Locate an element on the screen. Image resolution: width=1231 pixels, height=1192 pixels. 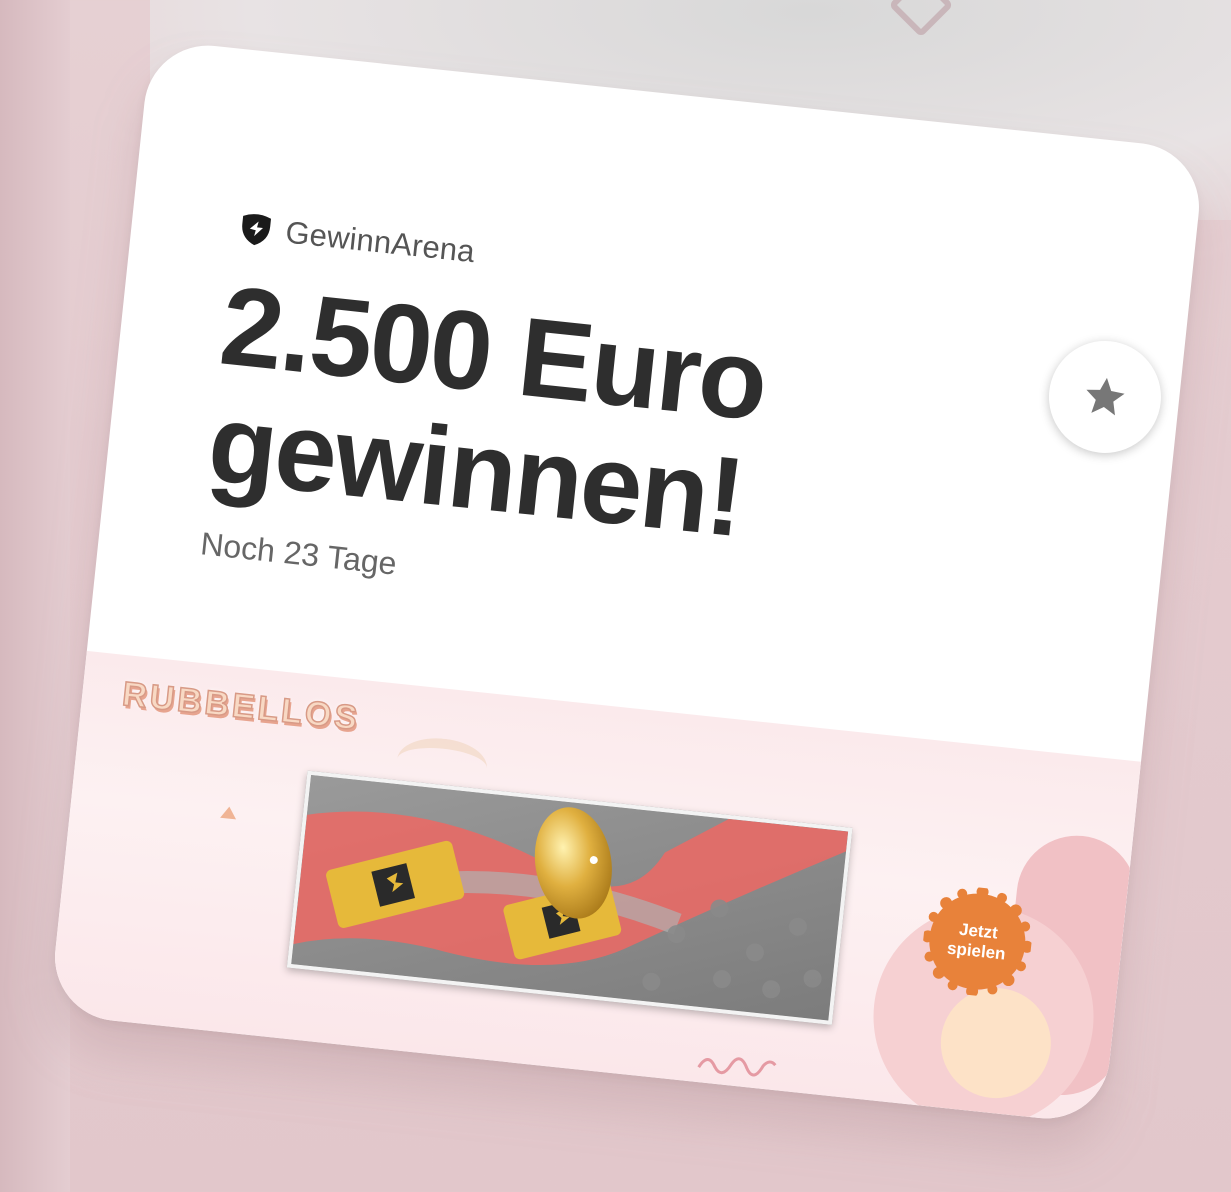
gewinnarena-logo-icon is located at coordinates (257, 230).